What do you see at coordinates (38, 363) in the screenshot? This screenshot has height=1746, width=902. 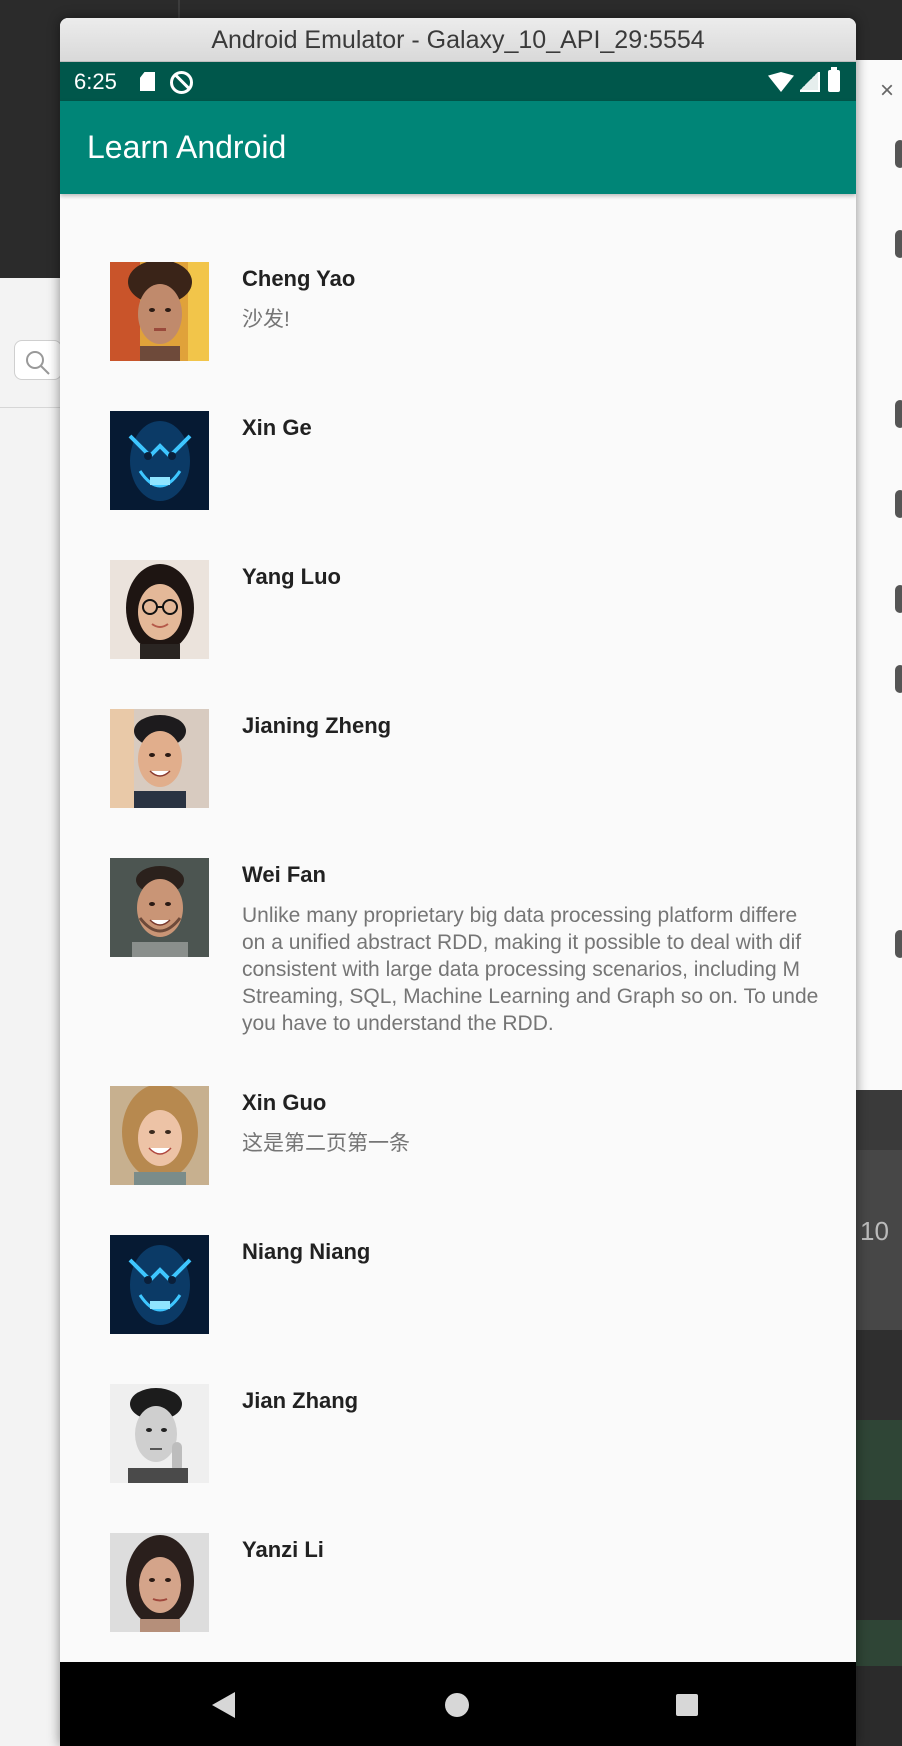 I see `search-icon` at bounding box center [38, 363].